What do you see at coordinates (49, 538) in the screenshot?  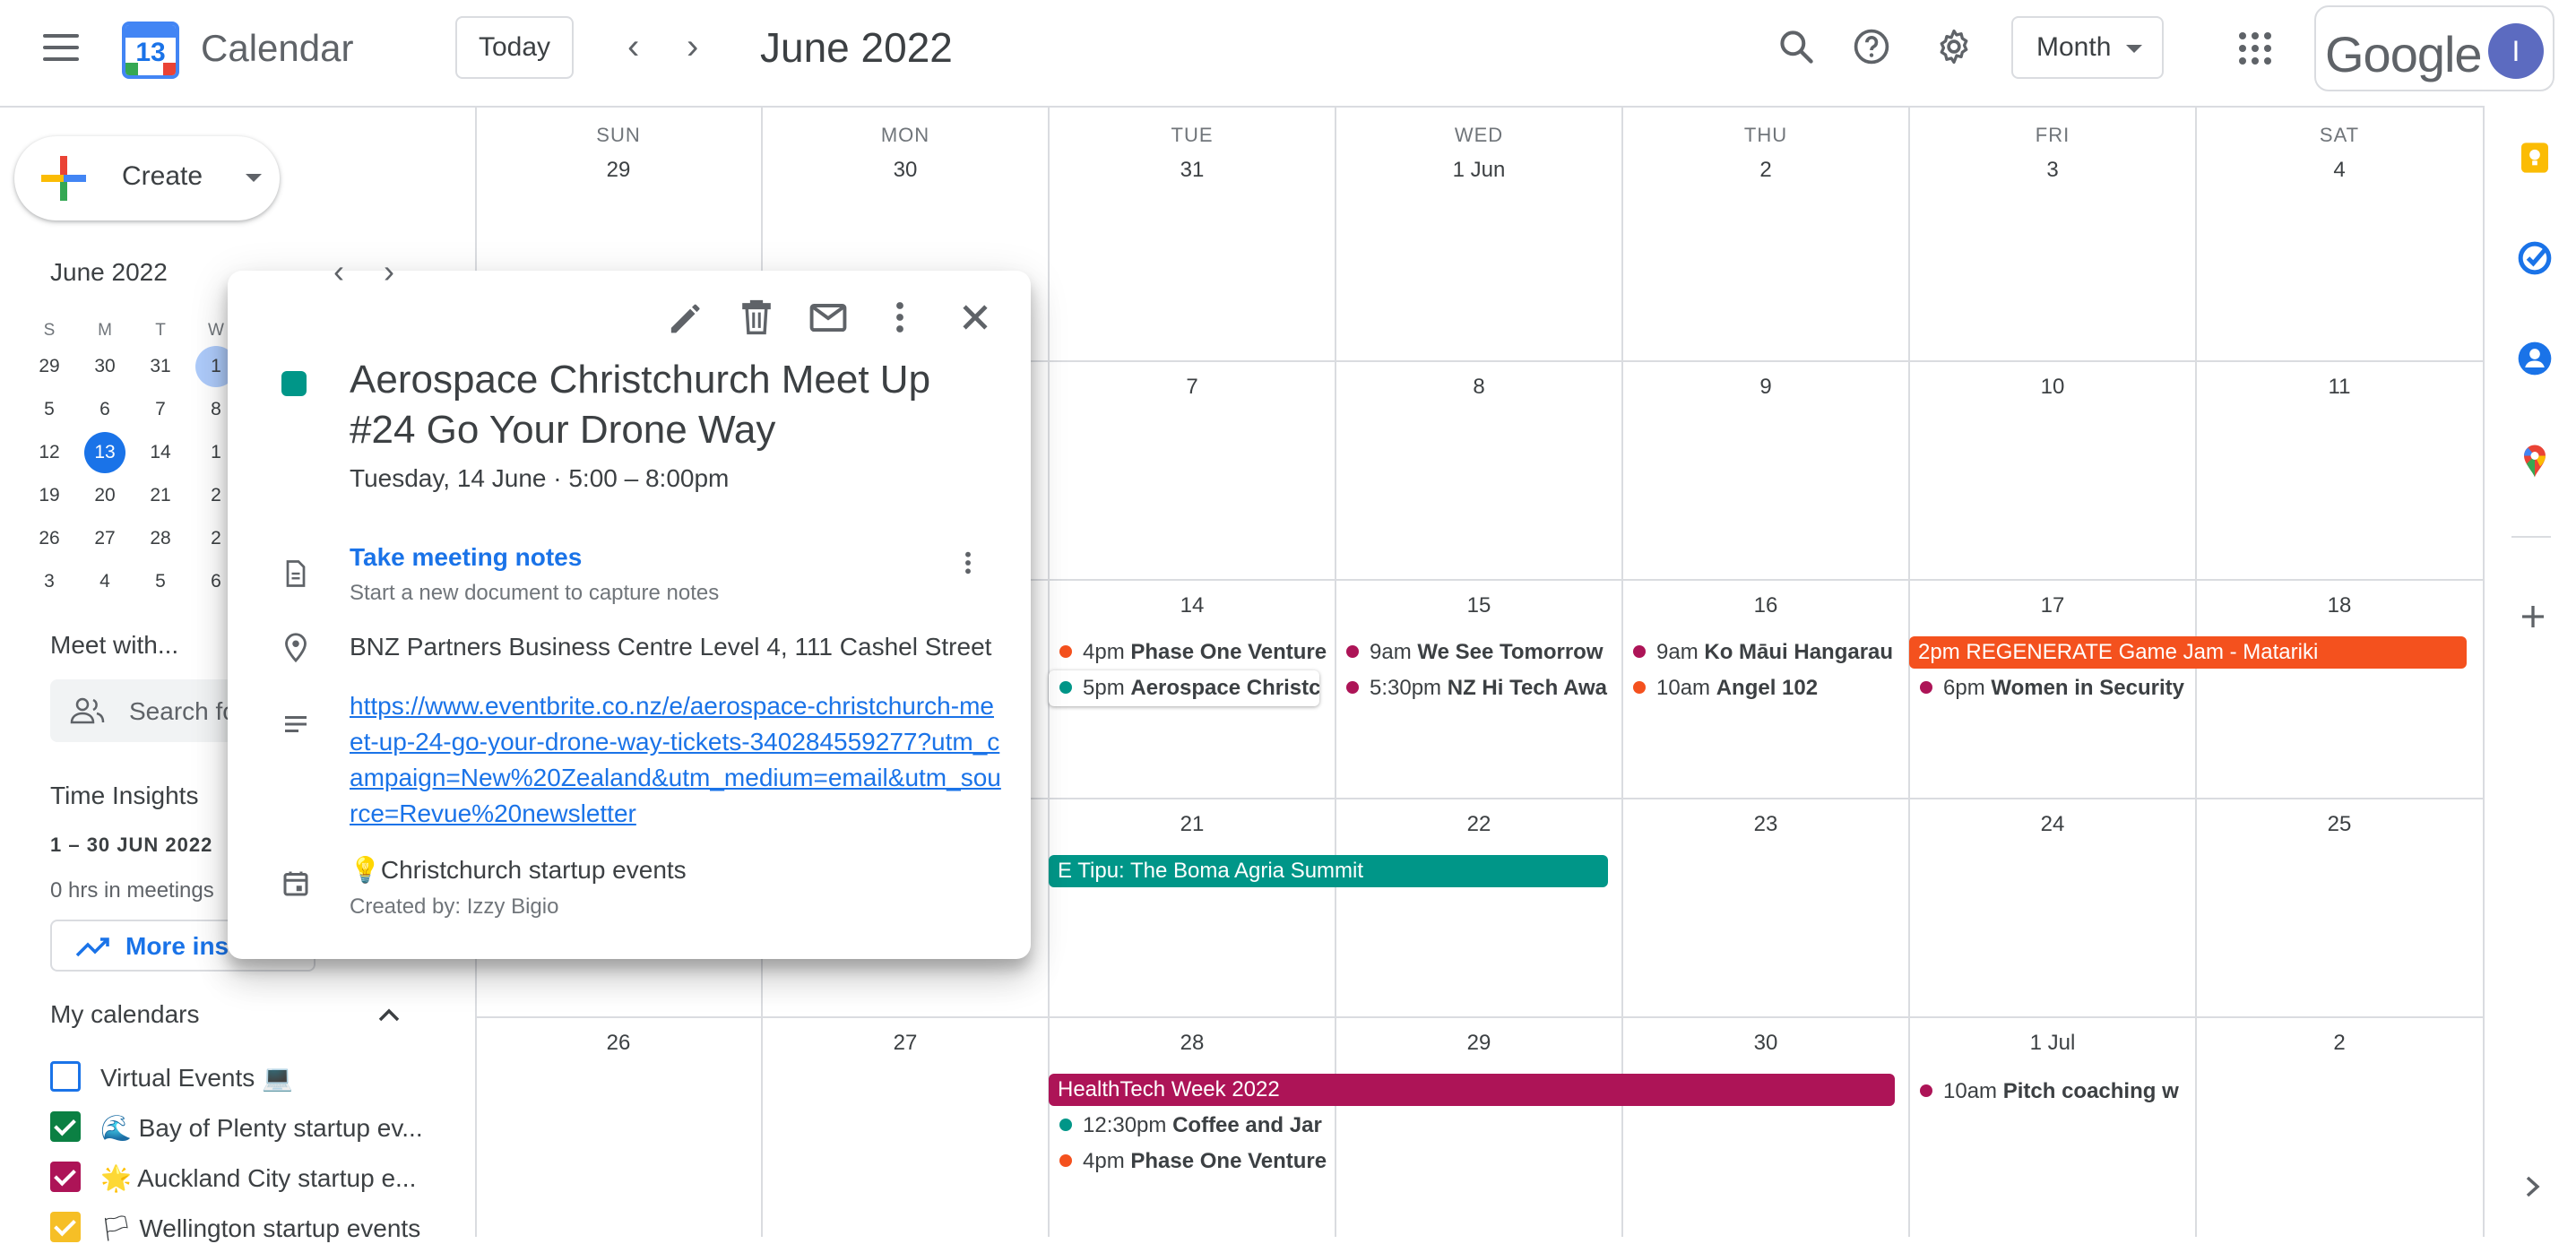 I see `mini-calendar-day: 26` at bounding box center [49, 538].